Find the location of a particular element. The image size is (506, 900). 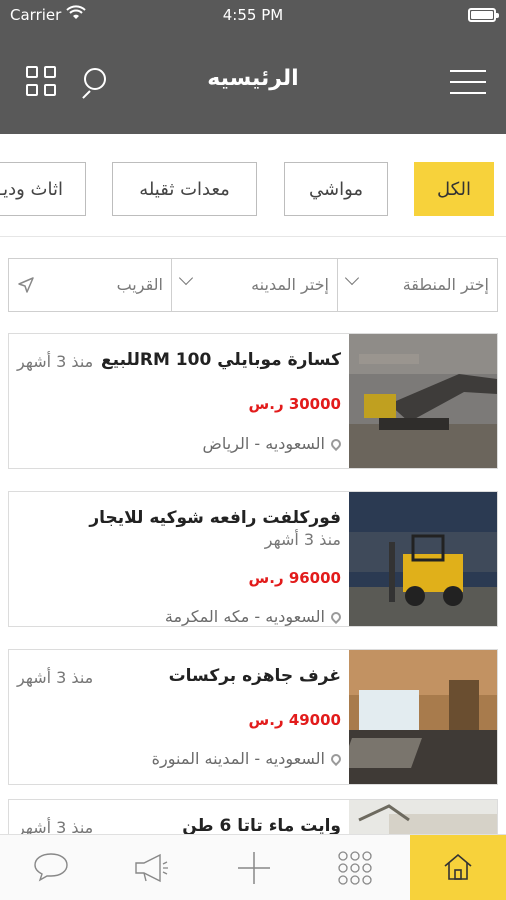

status-bar: Carrier 4:55 PM is located at coordinates (253, 15).